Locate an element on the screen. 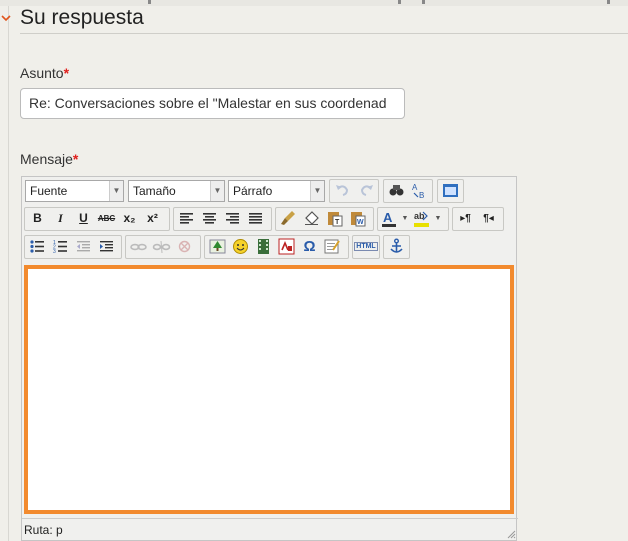 The image size is (628, 541). undo-icon is located at coordinates (342, 190).